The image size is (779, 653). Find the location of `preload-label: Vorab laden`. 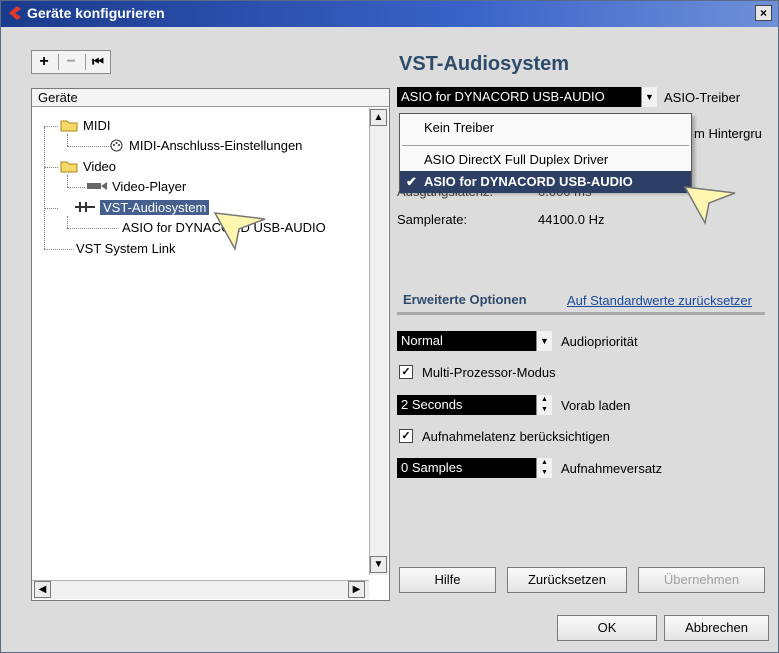

preload-label: Vorab laden is located at coordinates (596, 405).